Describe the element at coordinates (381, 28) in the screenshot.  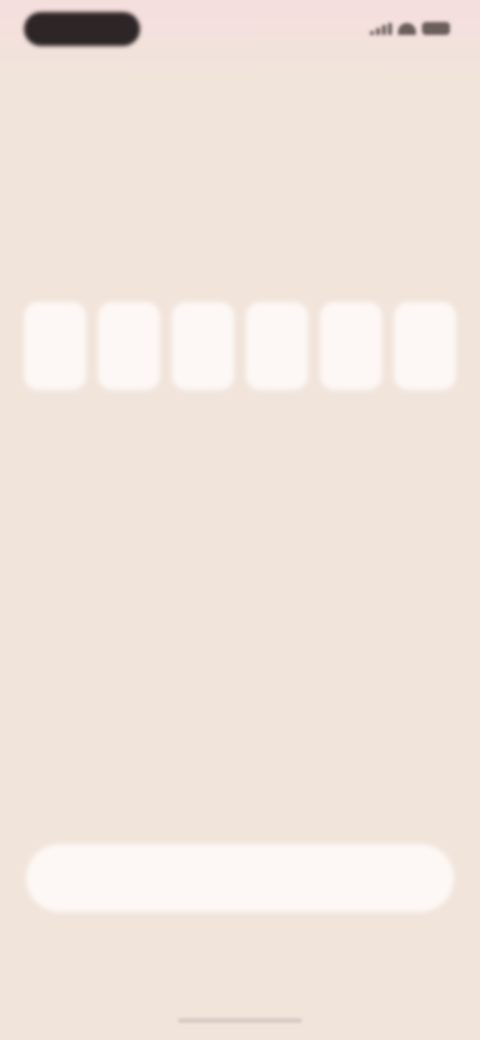
I see `signal-icon` at that location.